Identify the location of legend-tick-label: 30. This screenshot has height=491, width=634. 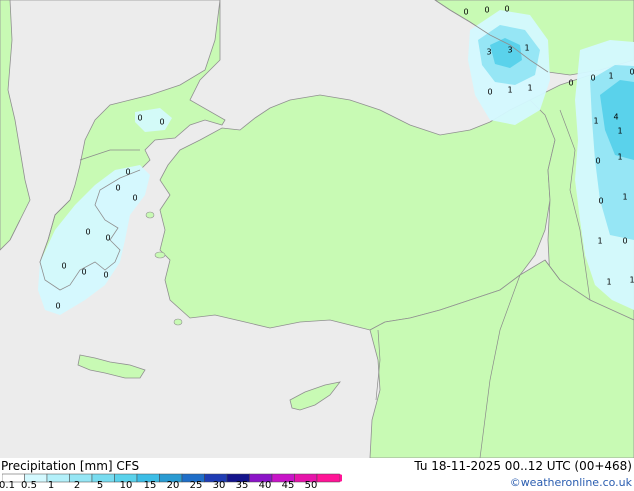
(219, 485).